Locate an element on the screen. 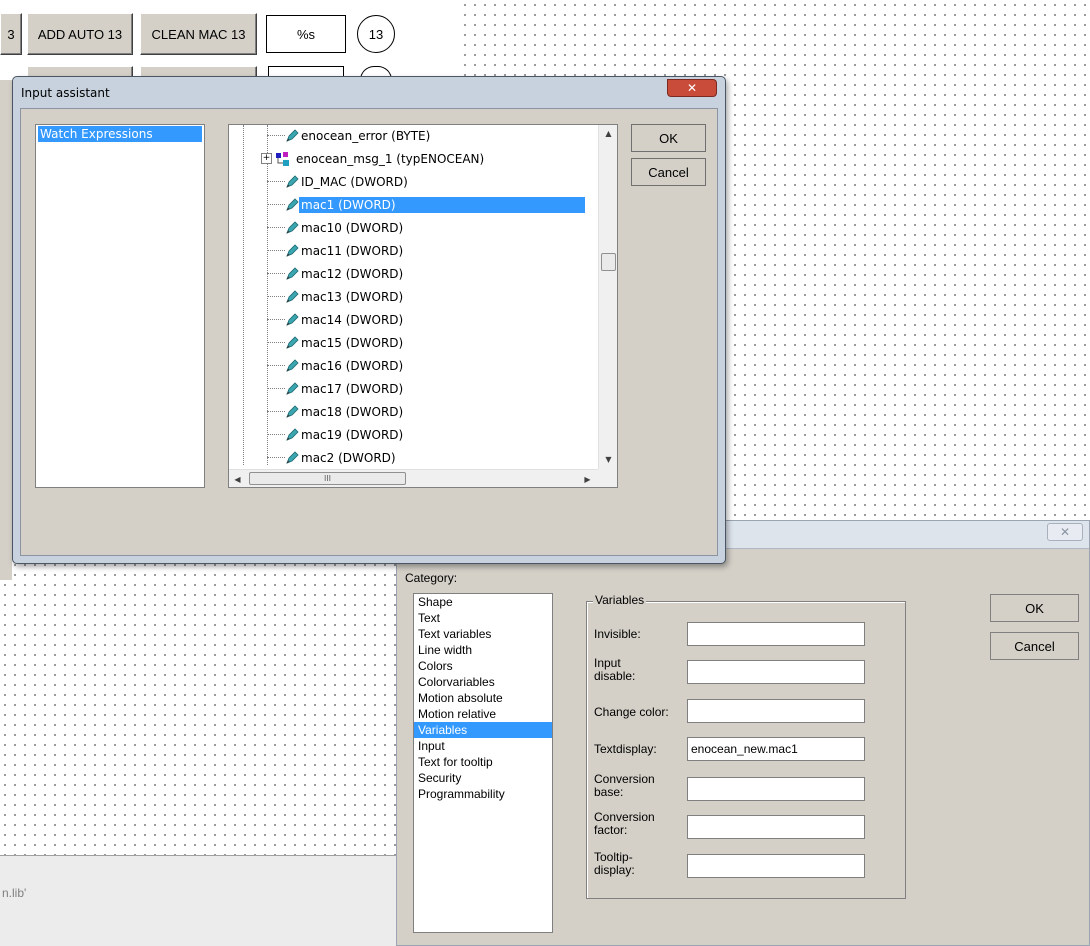 The width and height of the screenshot is (1090, 946). scrollbar-corner is located at coordinates (607, 478).